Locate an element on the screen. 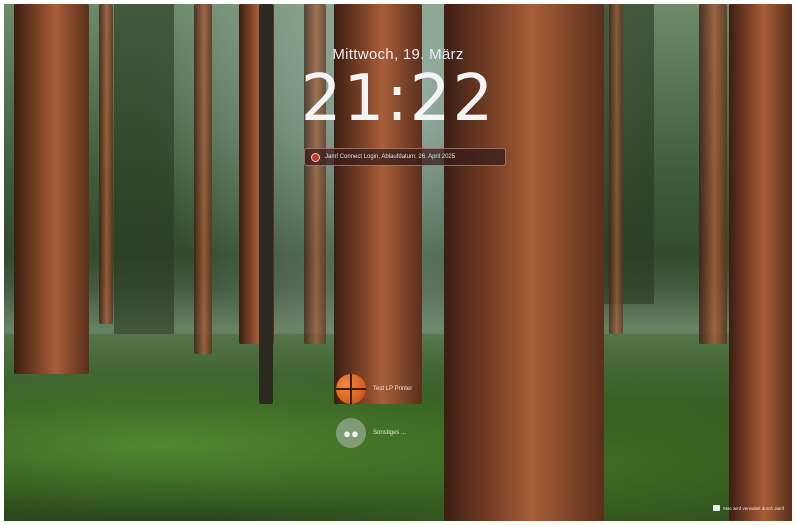 The height and width of the screenshot is (525, 796). user-test-lp-printer: Test LP Printer is located at coordinates (374, 389).